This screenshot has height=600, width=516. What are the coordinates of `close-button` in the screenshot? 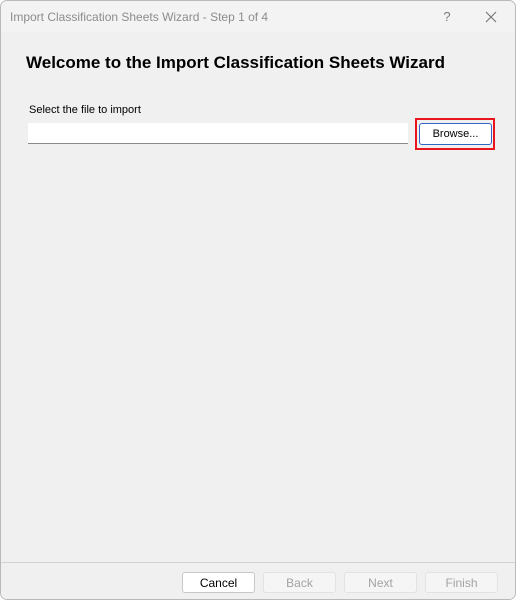 It's located at (491, 16).